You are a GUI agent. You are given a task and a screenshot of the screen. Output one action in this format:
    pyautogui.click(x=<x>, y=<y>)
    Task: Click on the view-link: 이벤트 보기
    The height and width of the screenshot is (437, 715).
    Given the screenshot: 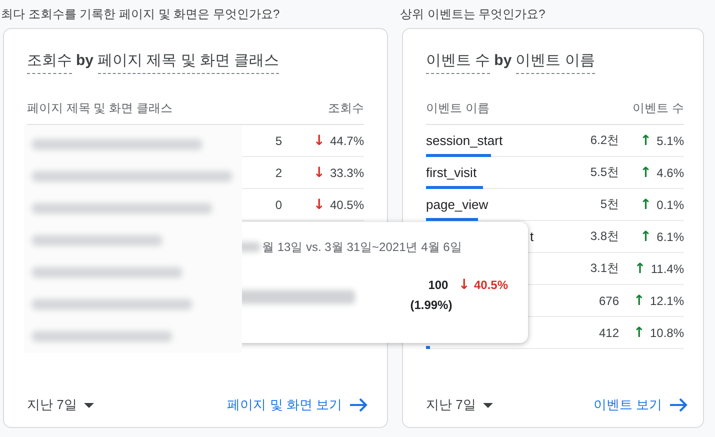 What is the action you would take?
    pyautogui.click(x=640, y=405)
    